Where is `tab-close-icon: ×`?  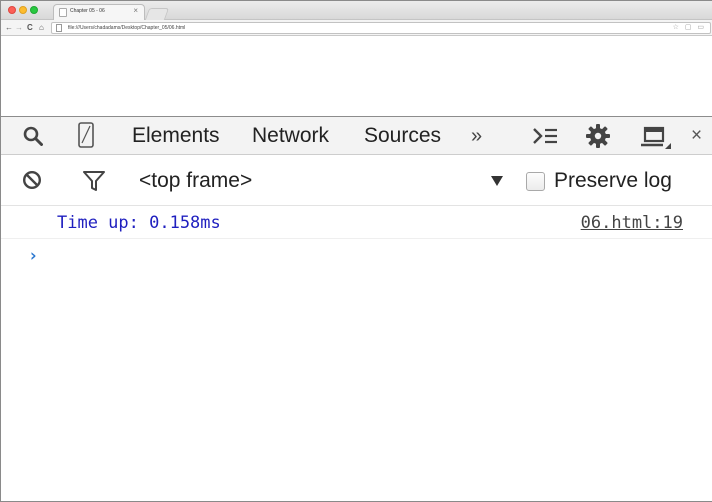
tab-close-icon: × is located at coordinates (135, 10).